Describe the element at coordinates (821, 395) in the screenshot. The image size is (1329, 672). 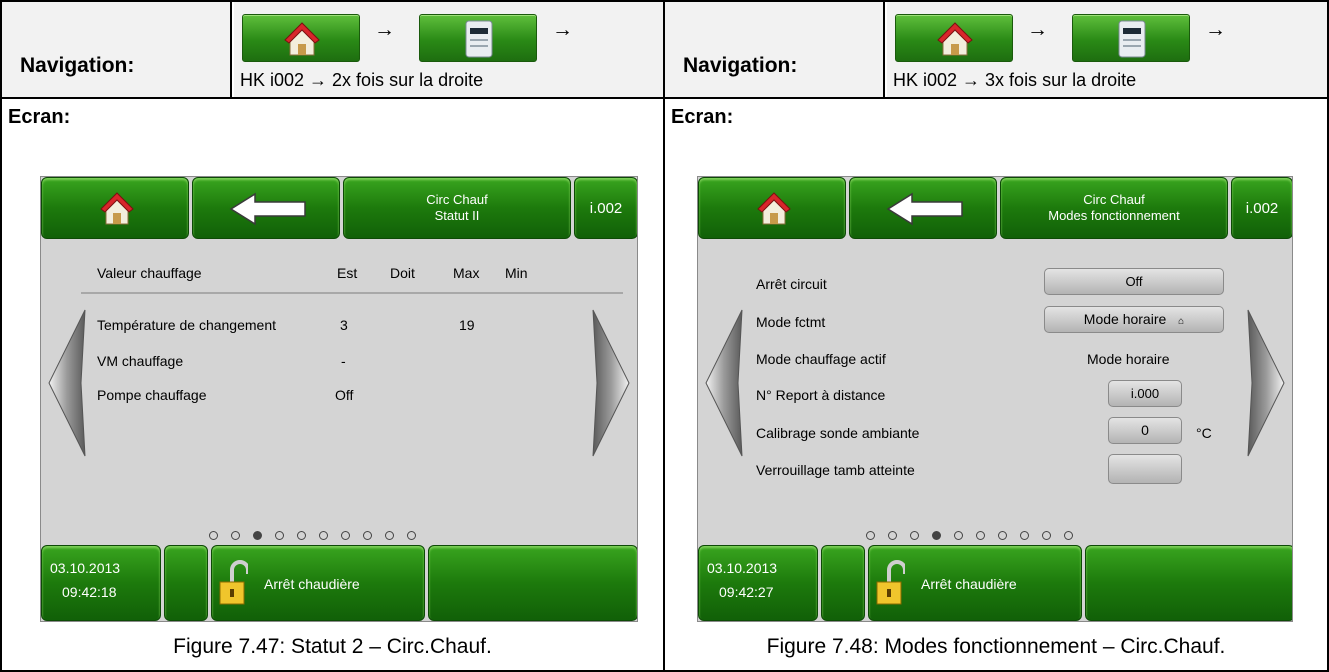
I see `setting-label: N° Report à distance` at that location.